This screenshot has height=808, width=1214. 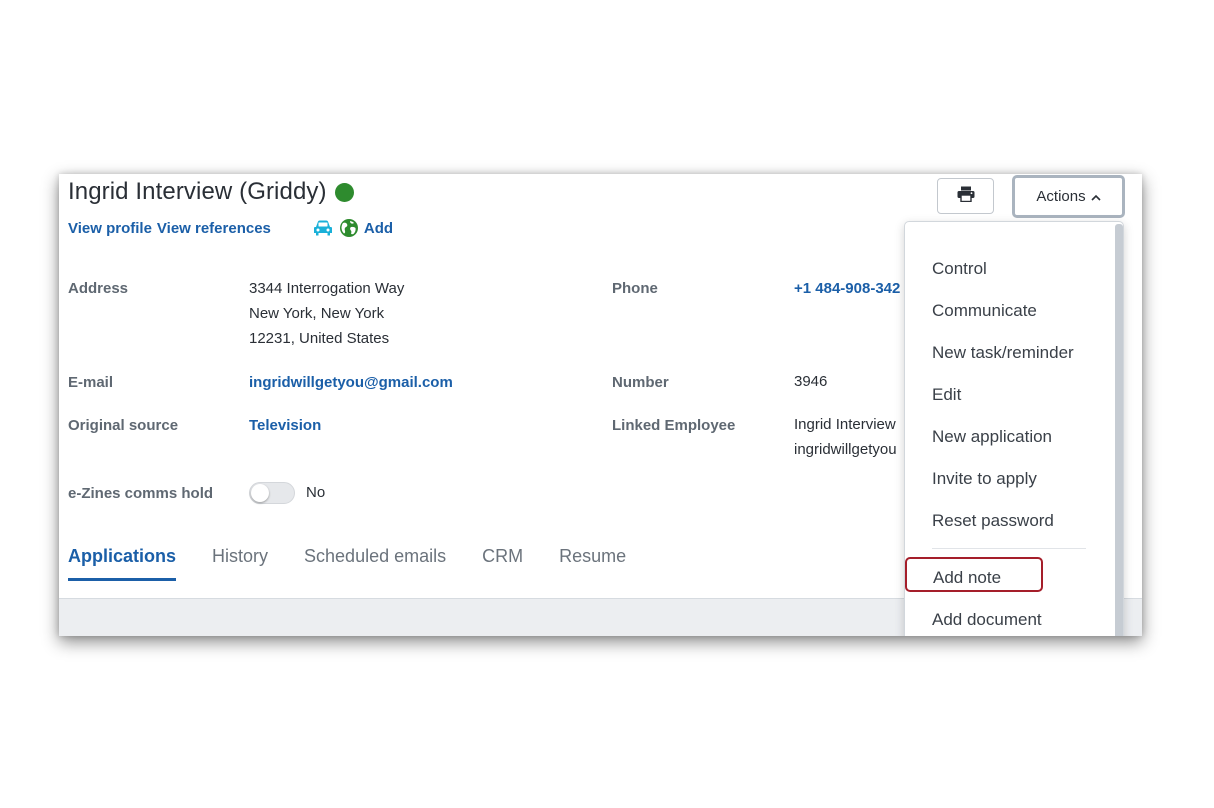 What do you see at coordinates (1061, 196) in the screenshot?
I see `actions-label: Actions` at bounding box center [1061, 196].